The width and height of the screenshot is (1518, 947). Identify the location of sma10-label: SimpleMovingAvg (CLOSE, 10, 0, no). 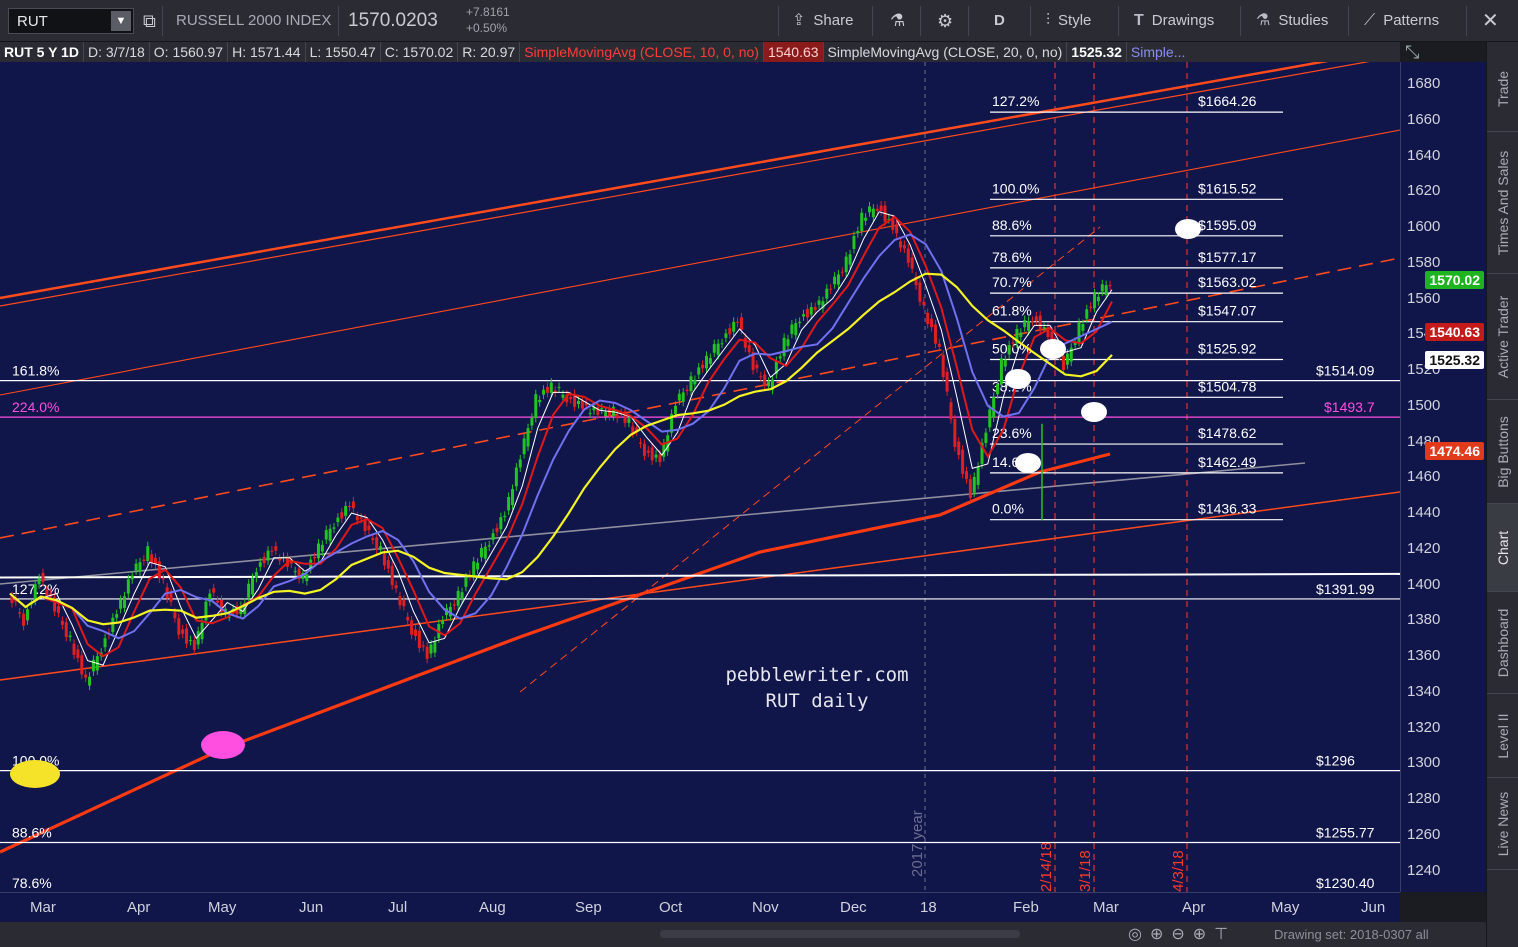
(642, 52).